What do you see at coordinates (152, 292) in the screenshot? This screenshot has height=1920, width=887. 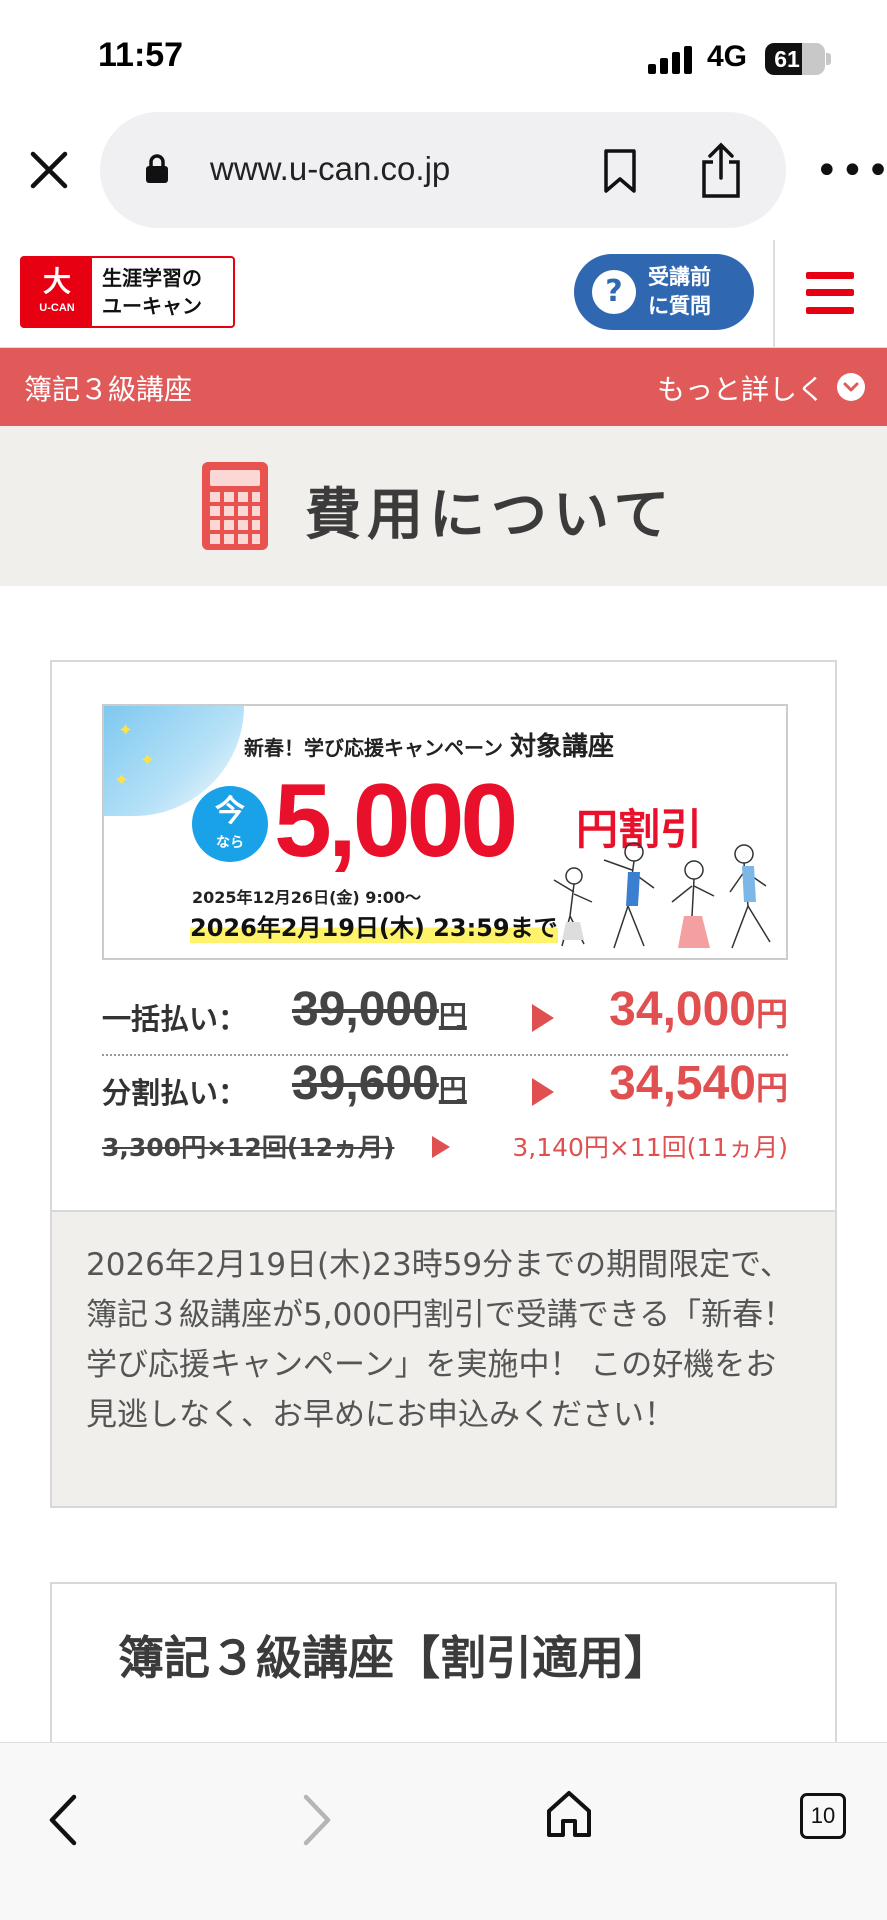 I see `logo-text: 生涯学習の ユーキャン` at bounding box center [152, 292].